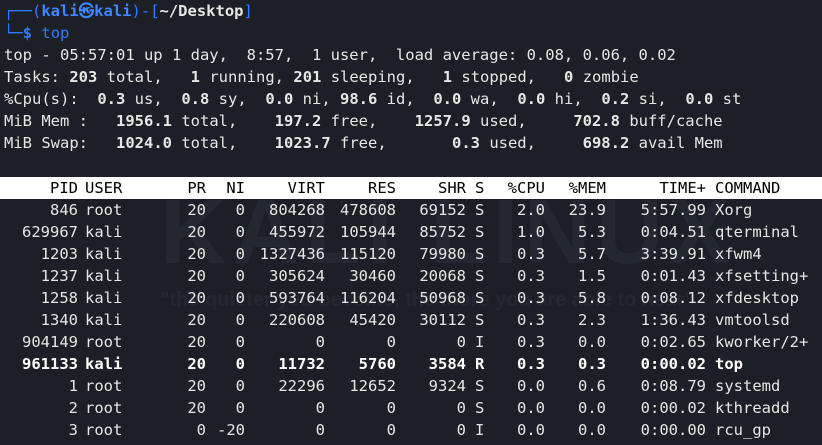  I want to click on cell-res: 105944, so click(368, 232).